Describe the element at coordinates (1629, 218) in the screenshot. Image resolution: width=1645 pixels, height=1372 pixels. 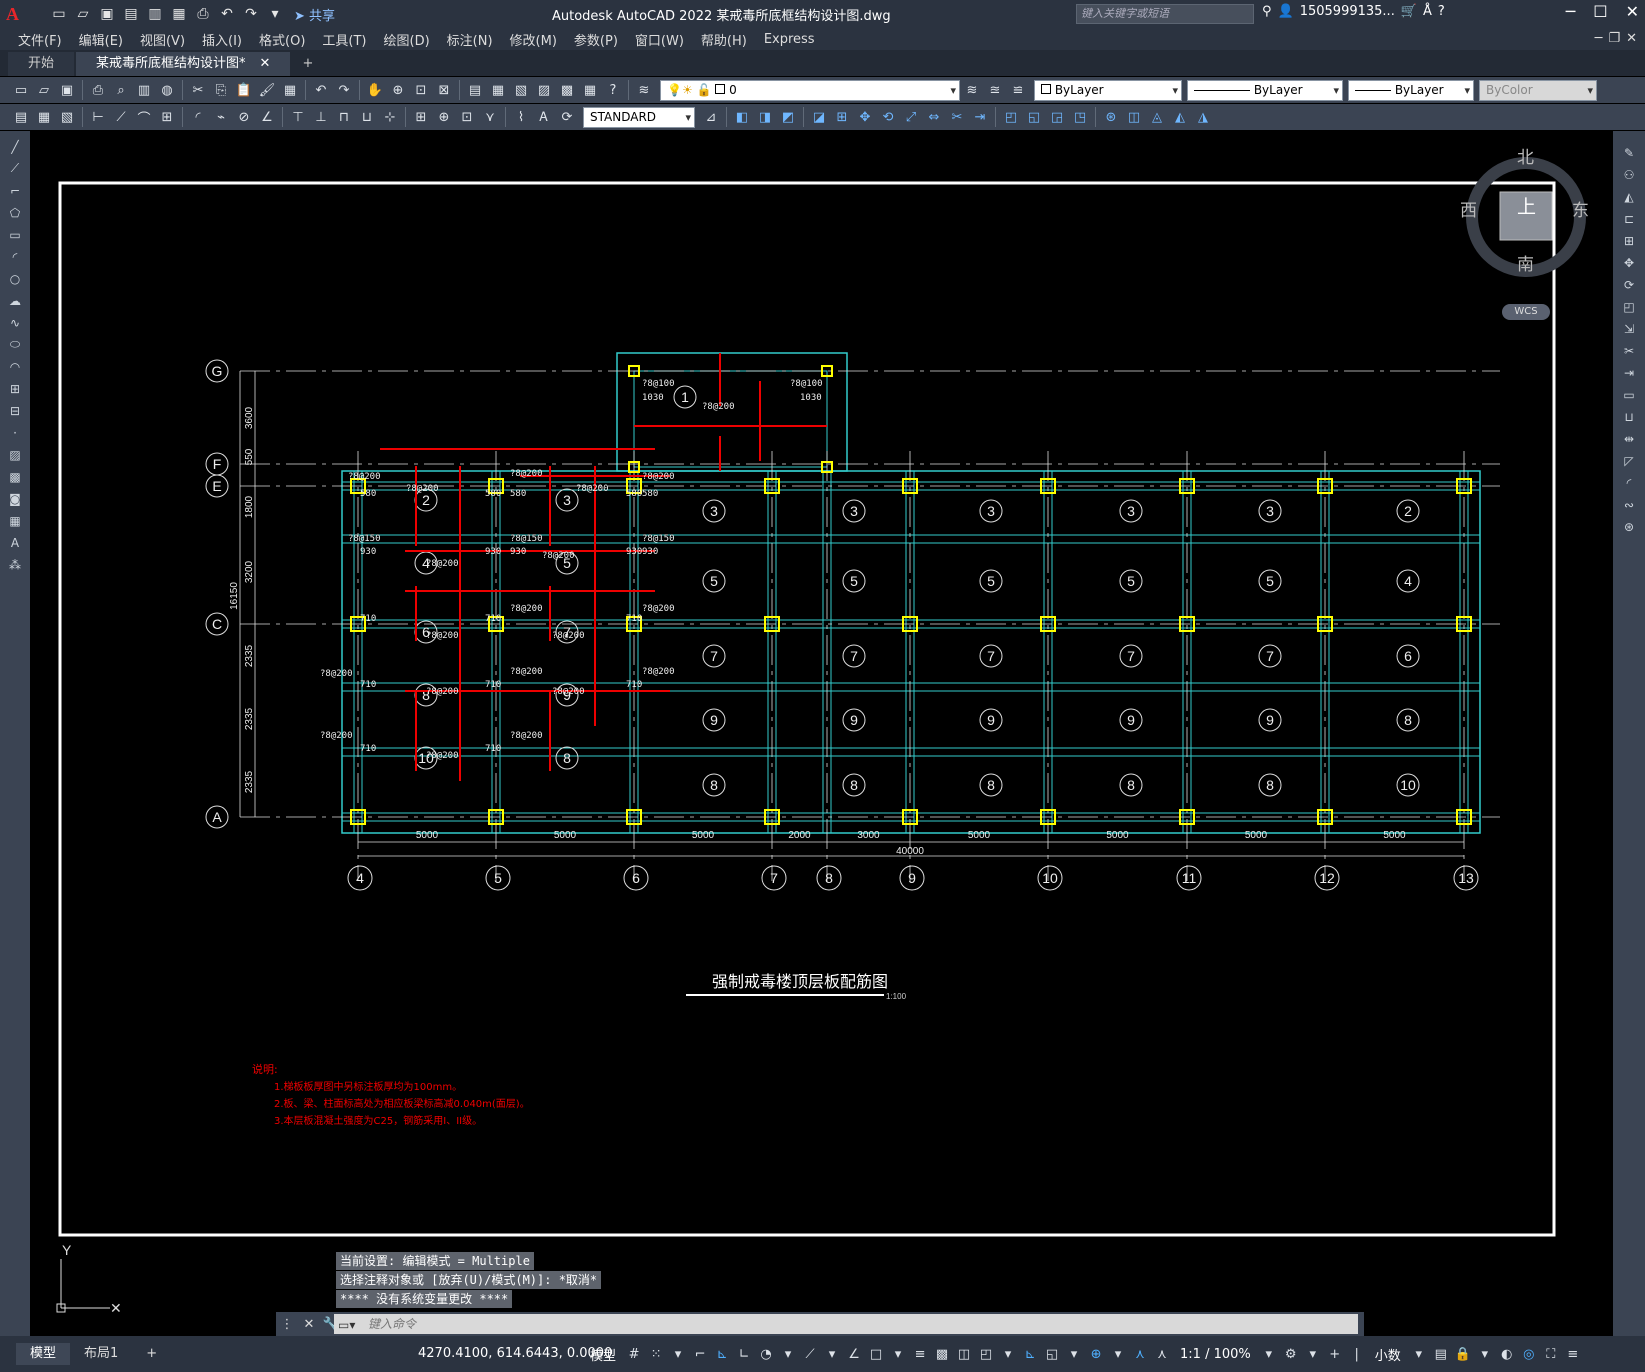
I see `offset-icon: ⊏` at that location.